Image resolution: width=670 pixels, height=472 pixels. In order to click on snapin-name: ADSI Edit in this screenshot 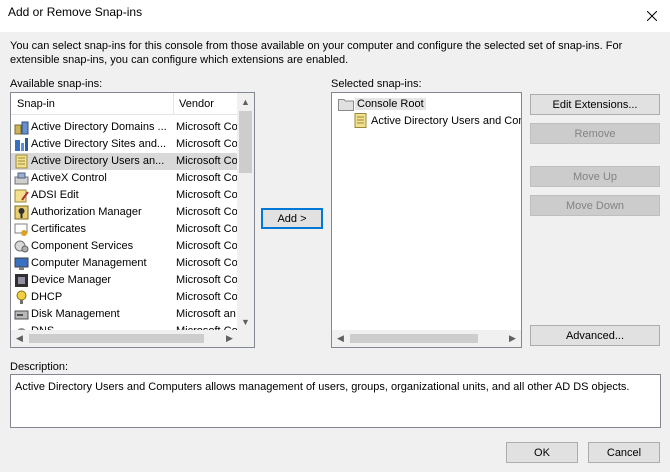, I will do `click(55, 195)`.